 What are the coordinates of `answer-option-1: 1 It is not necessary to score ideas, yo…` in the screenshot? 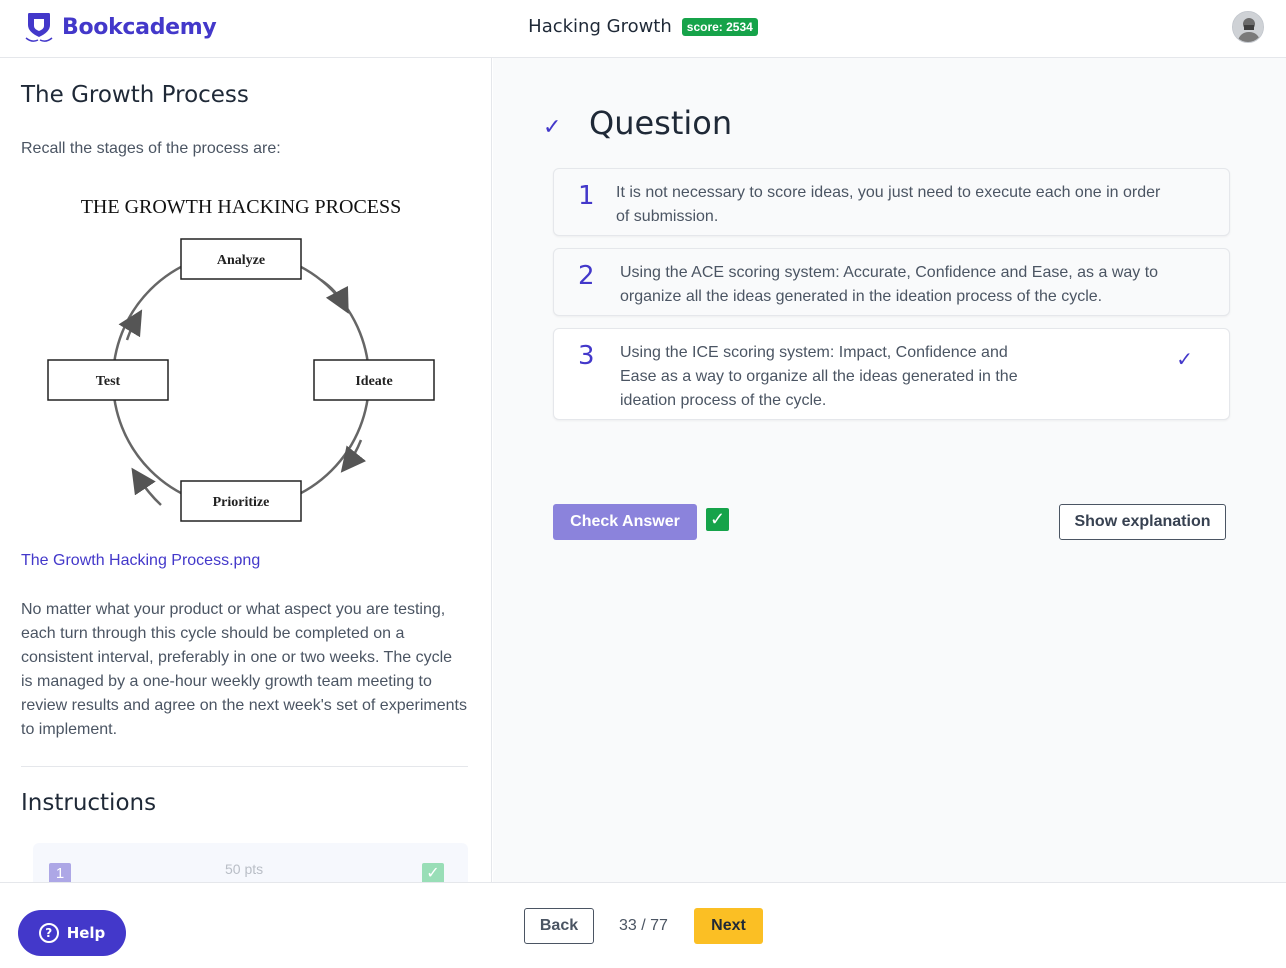 It's located at (891, 202).